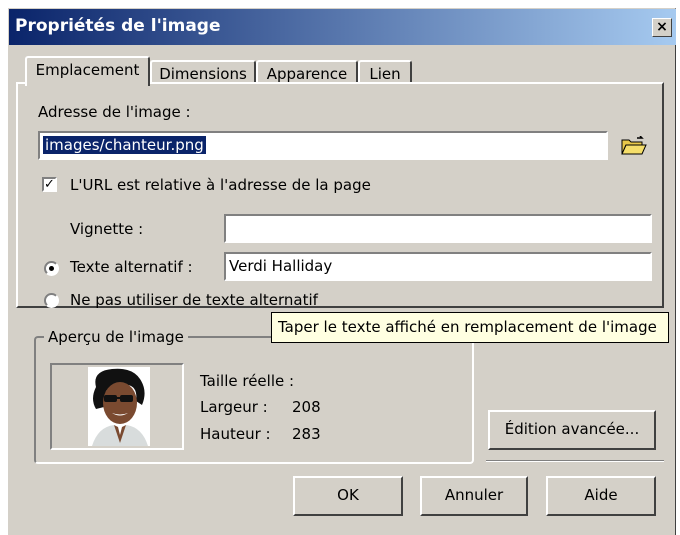 The height and width of the screenshot is (535, 680). What do you see at coordinates (601, 496) in the screenshot?
I see `help-button: Aide` at bounding box center [601, 496].